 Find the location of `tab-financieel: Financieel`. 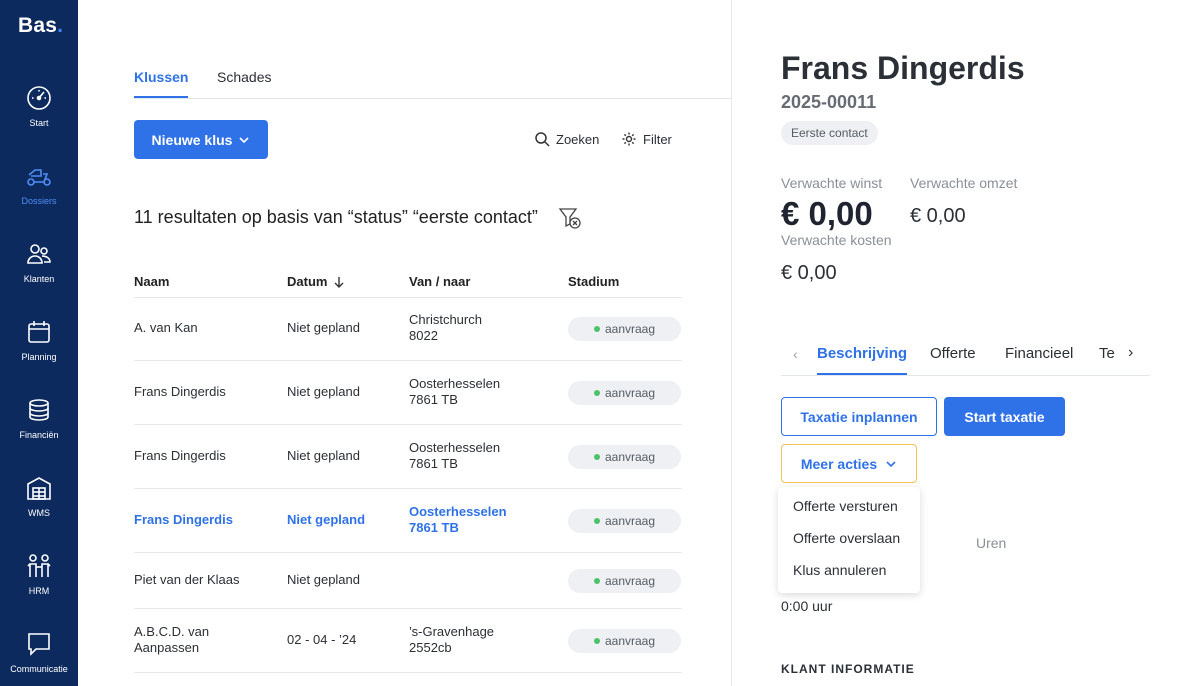

tab-financieel: Financieel is located at coordinates (1039, 359).